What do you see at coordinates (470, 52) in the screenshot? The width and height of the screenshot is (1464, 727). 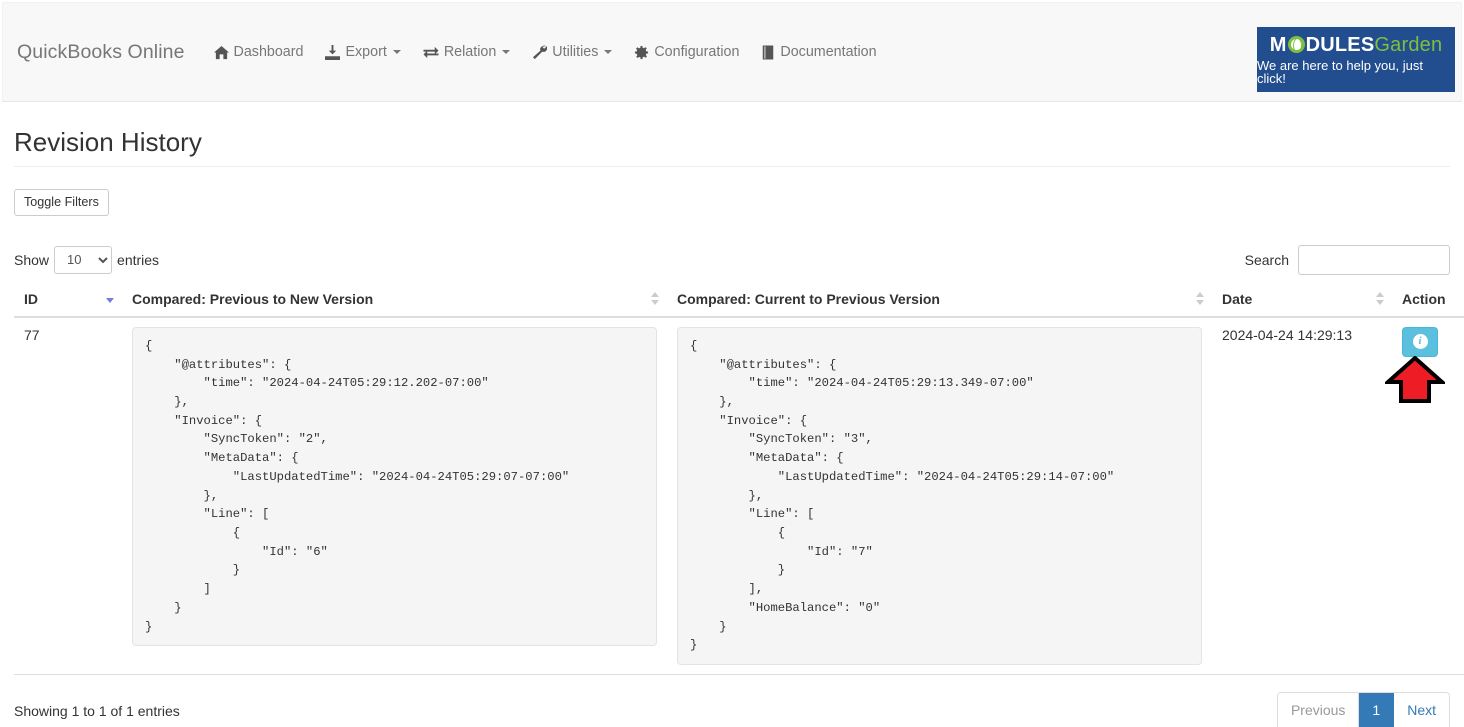 I see `nav-label-relation: Relation` at bounding box center [470, 52].